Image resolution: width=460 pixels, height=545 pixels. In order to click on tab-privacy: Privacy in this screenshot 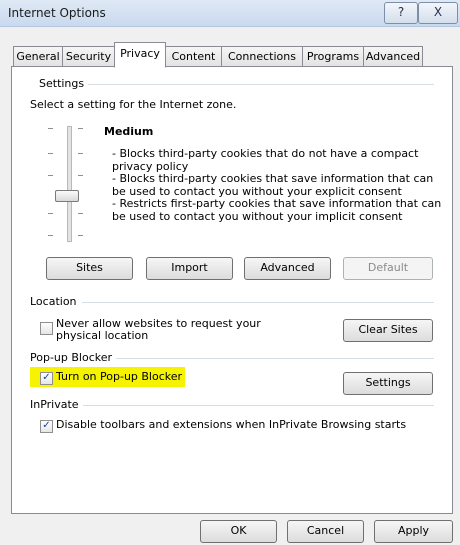, I will do `click(140, 55)`.